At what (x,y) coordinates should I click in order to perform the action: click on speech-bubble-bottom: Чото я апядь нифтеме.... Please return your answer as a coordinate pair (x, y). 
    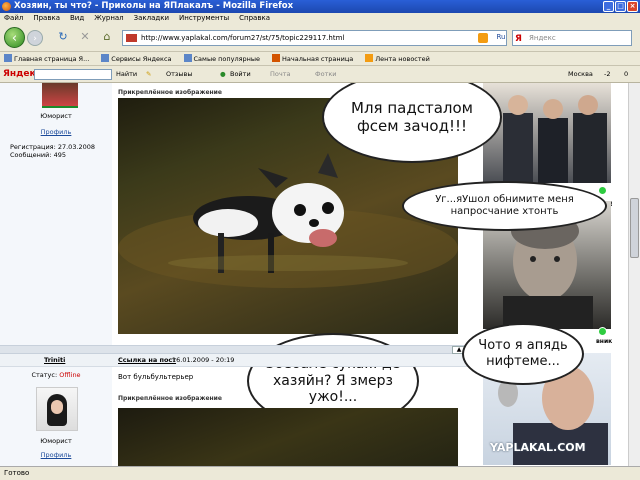
    Looking at the image, I should click on (523, 354).